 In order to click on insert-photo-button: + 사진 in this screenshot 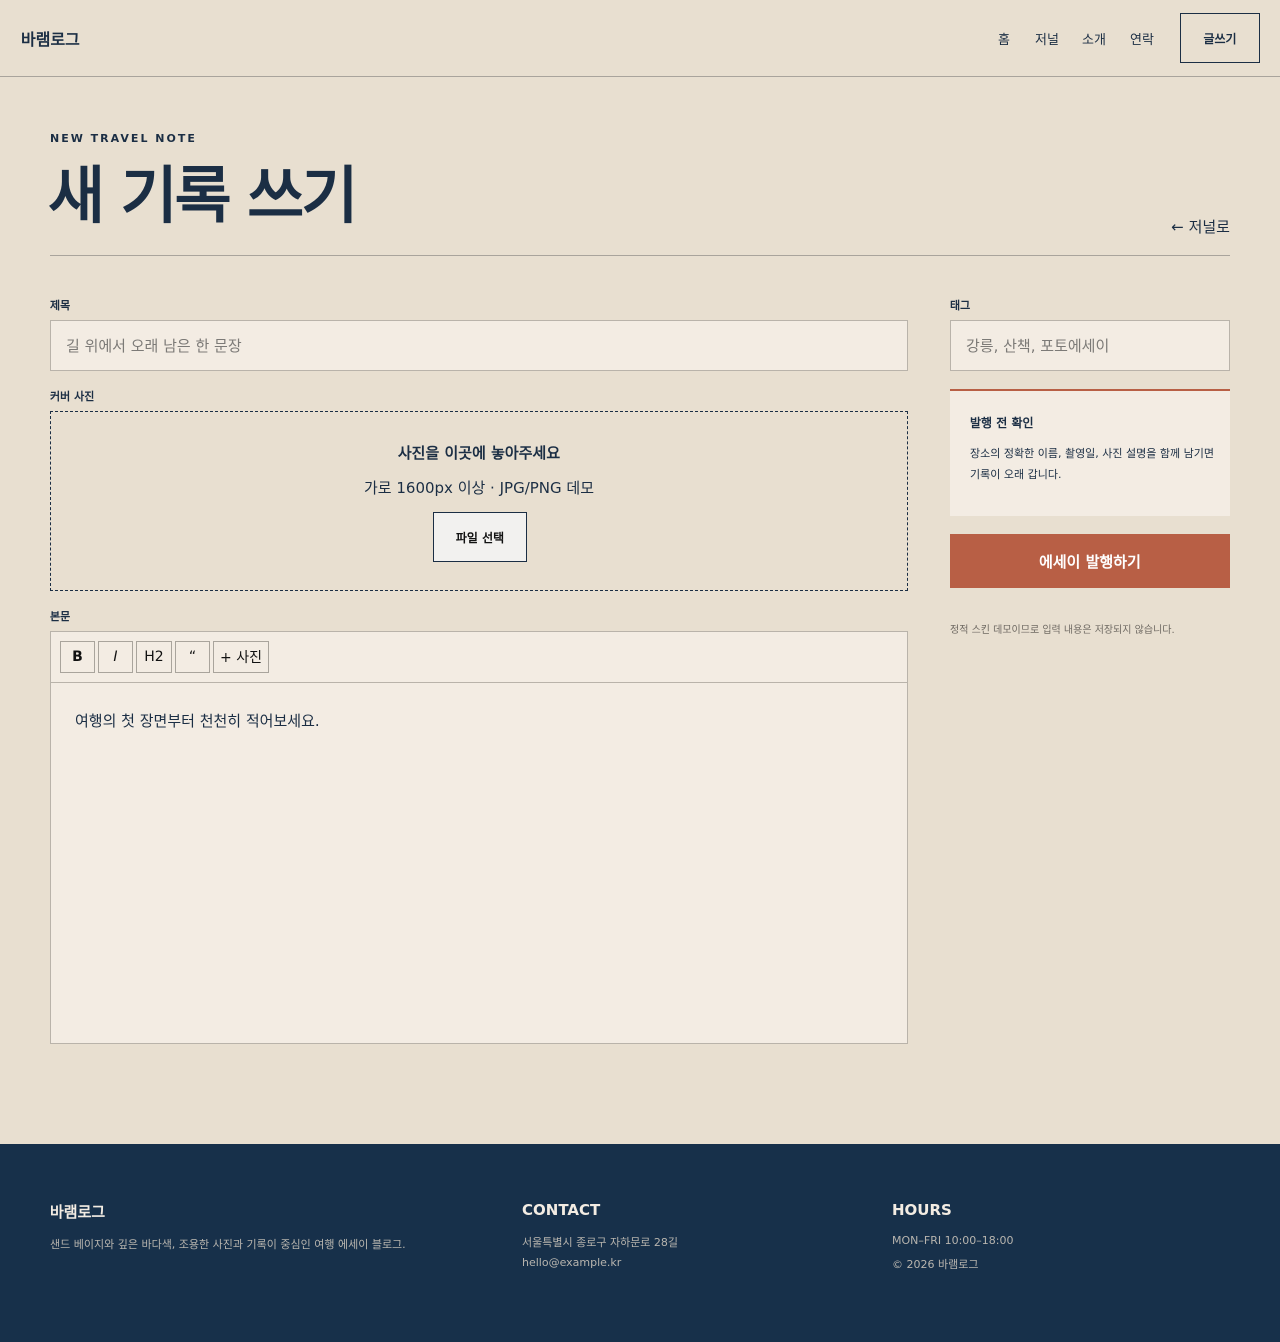, I will do `click(241, 657)`.